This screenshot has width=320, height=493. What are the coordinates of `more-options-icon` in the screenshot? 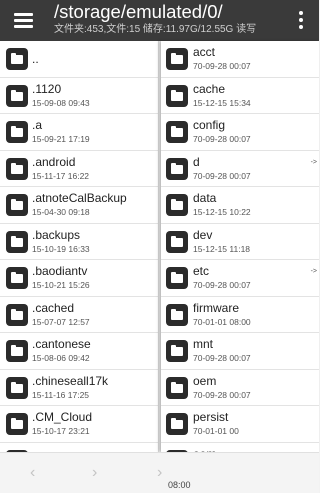 It's located at (301, 20).